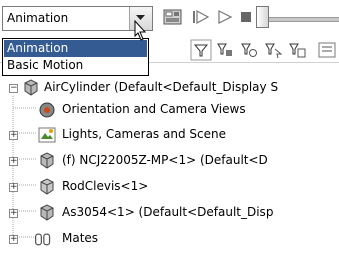 Image resolution: width=339 pixels, height=257 pixels. I want to click on assembly-icon, so click(31, 87).